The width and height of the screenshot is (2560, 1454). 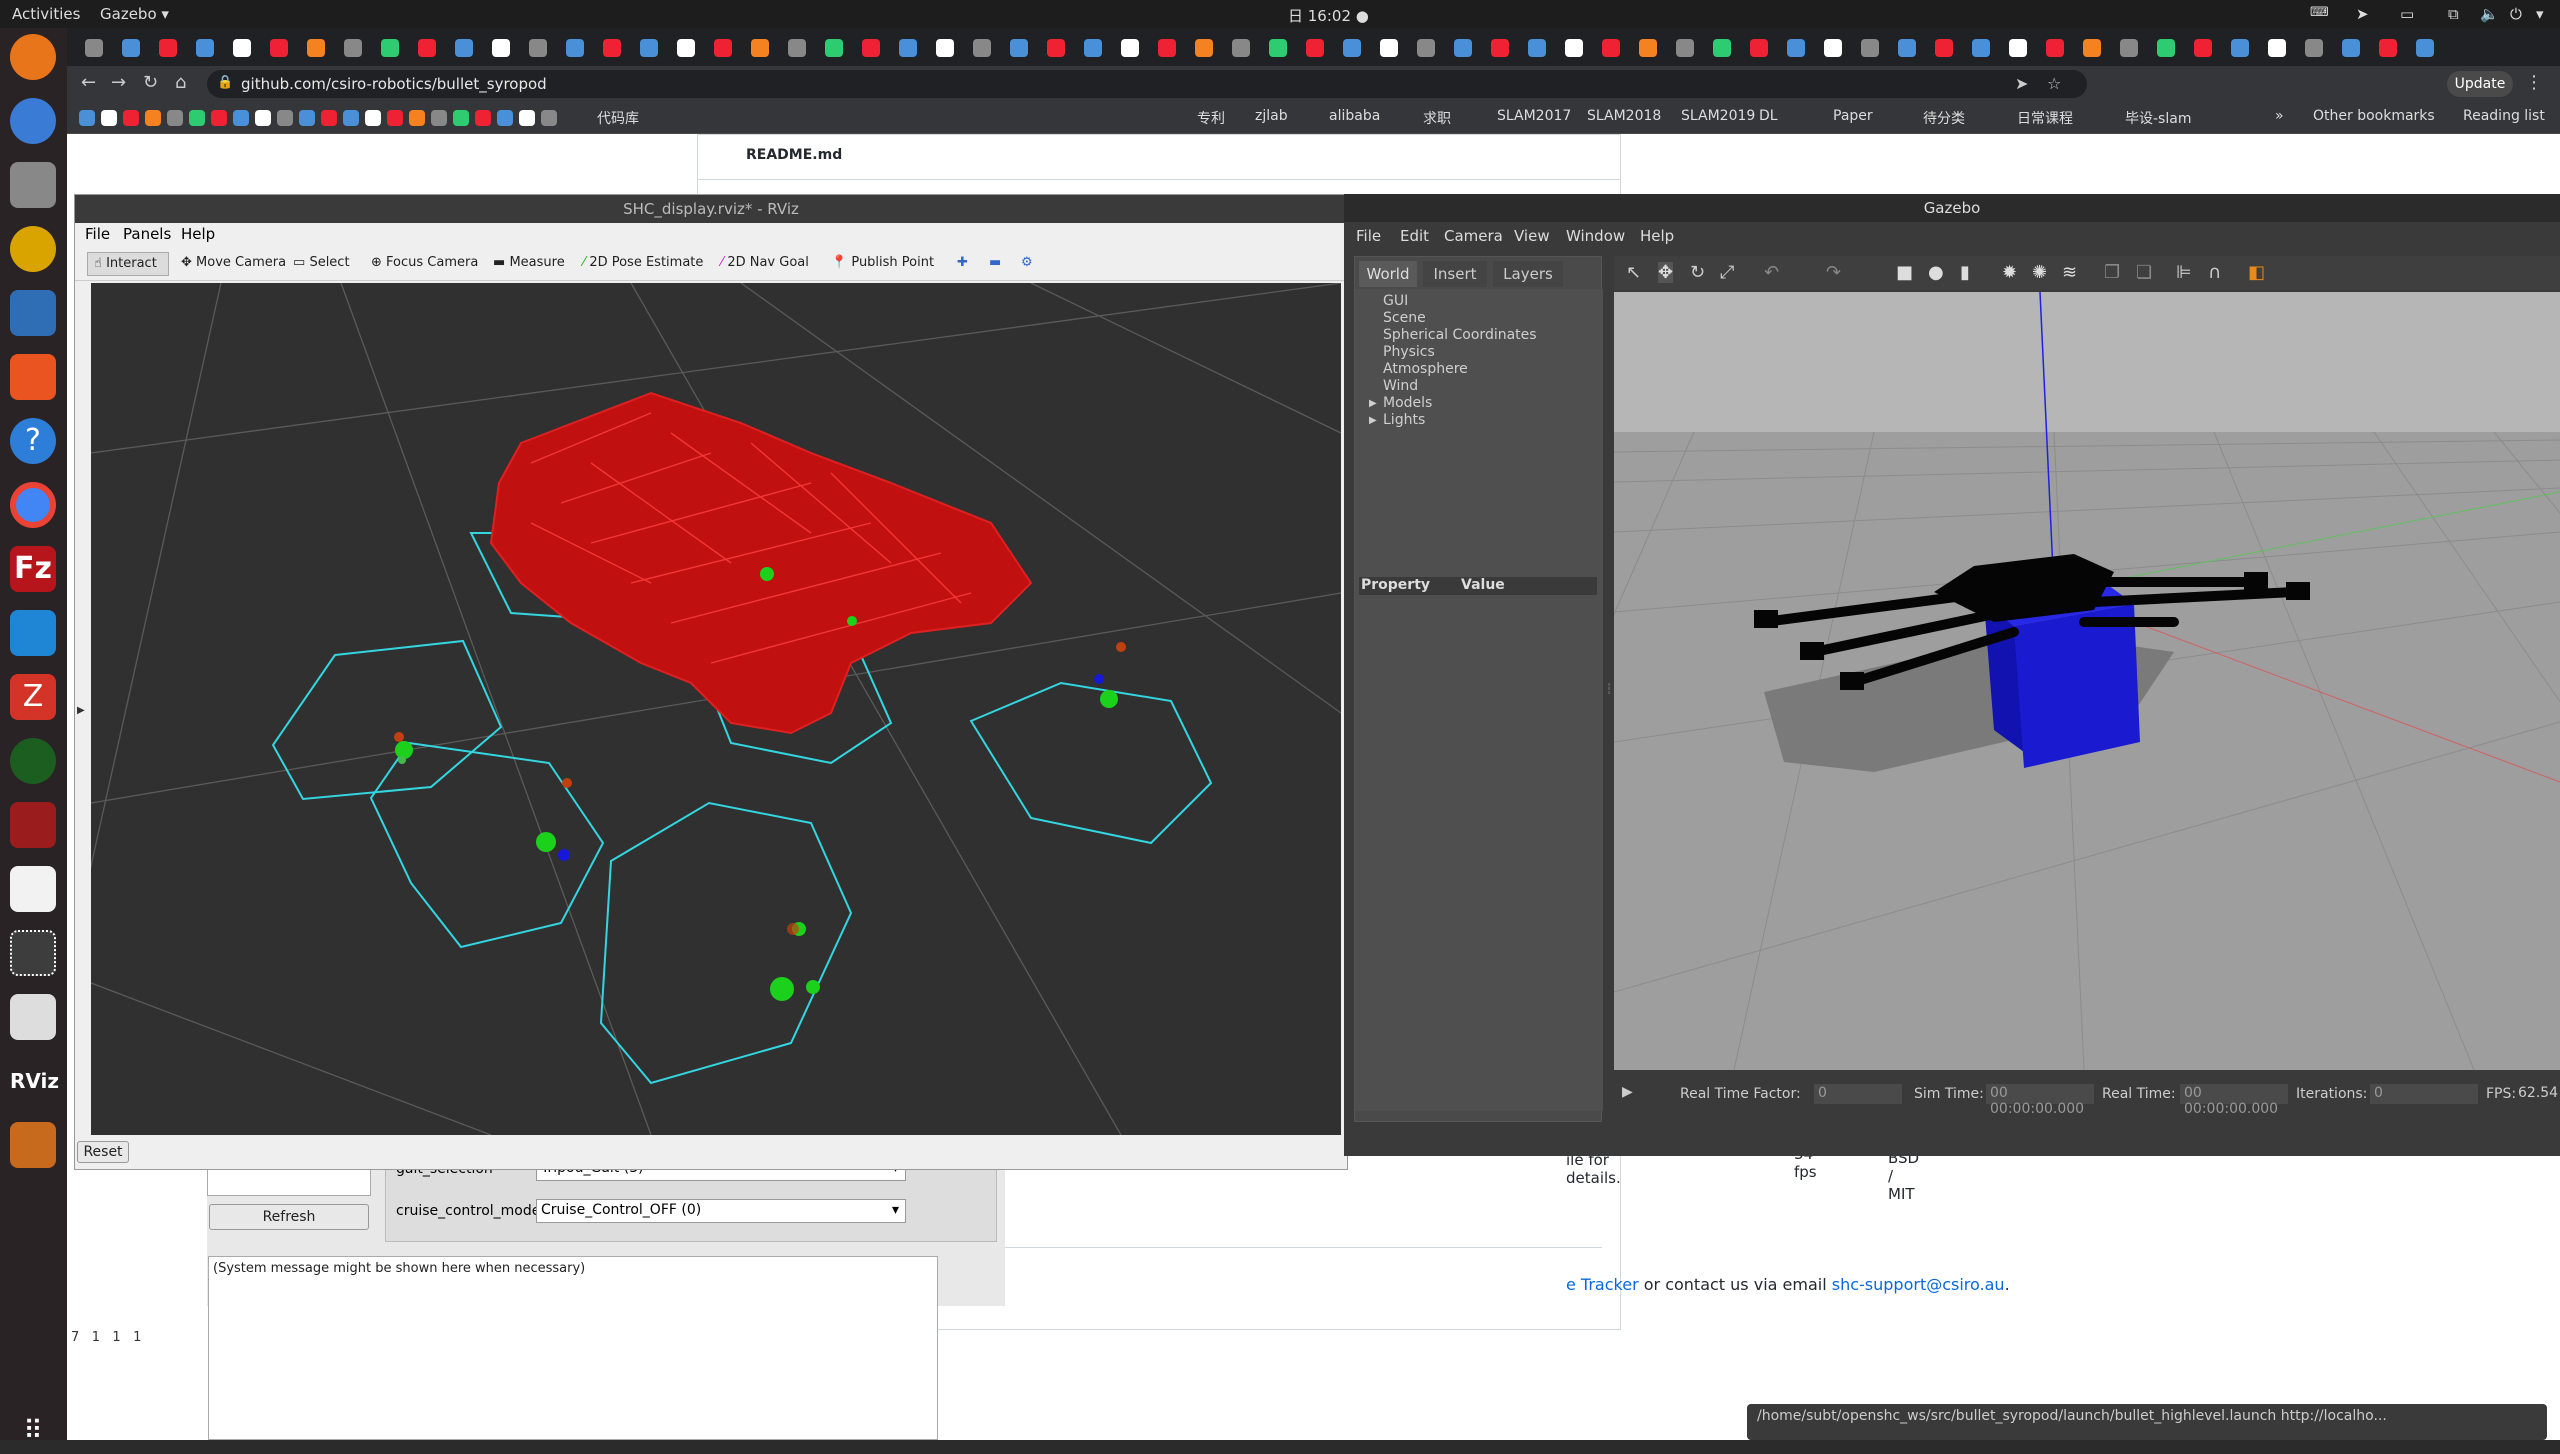 What do you see at coordinates (2214, 272) in the screenshot?
I see `snap-icon: ∩` at bounding box center [2214, 272].